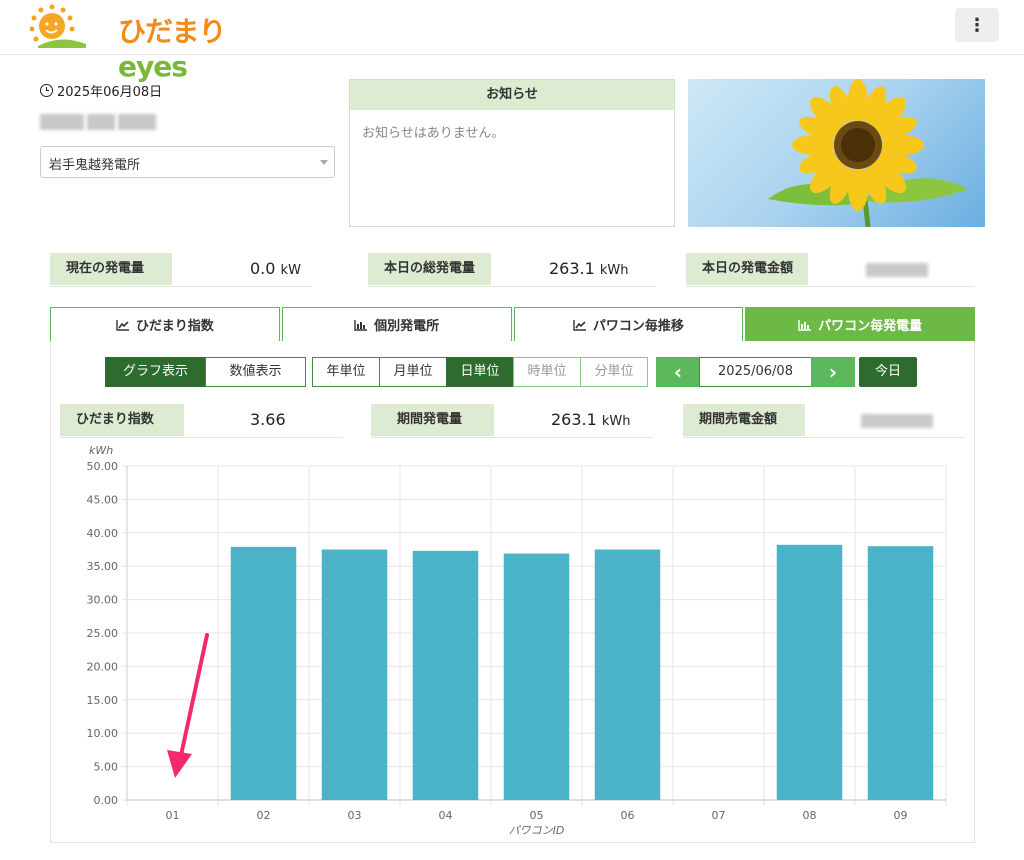 This screenshot has height=860, width=1024. What do you see at coordinates (413, 372) in the screenshot?
I see `month-unit-button: 月単位` at bounding box center [413, 372].